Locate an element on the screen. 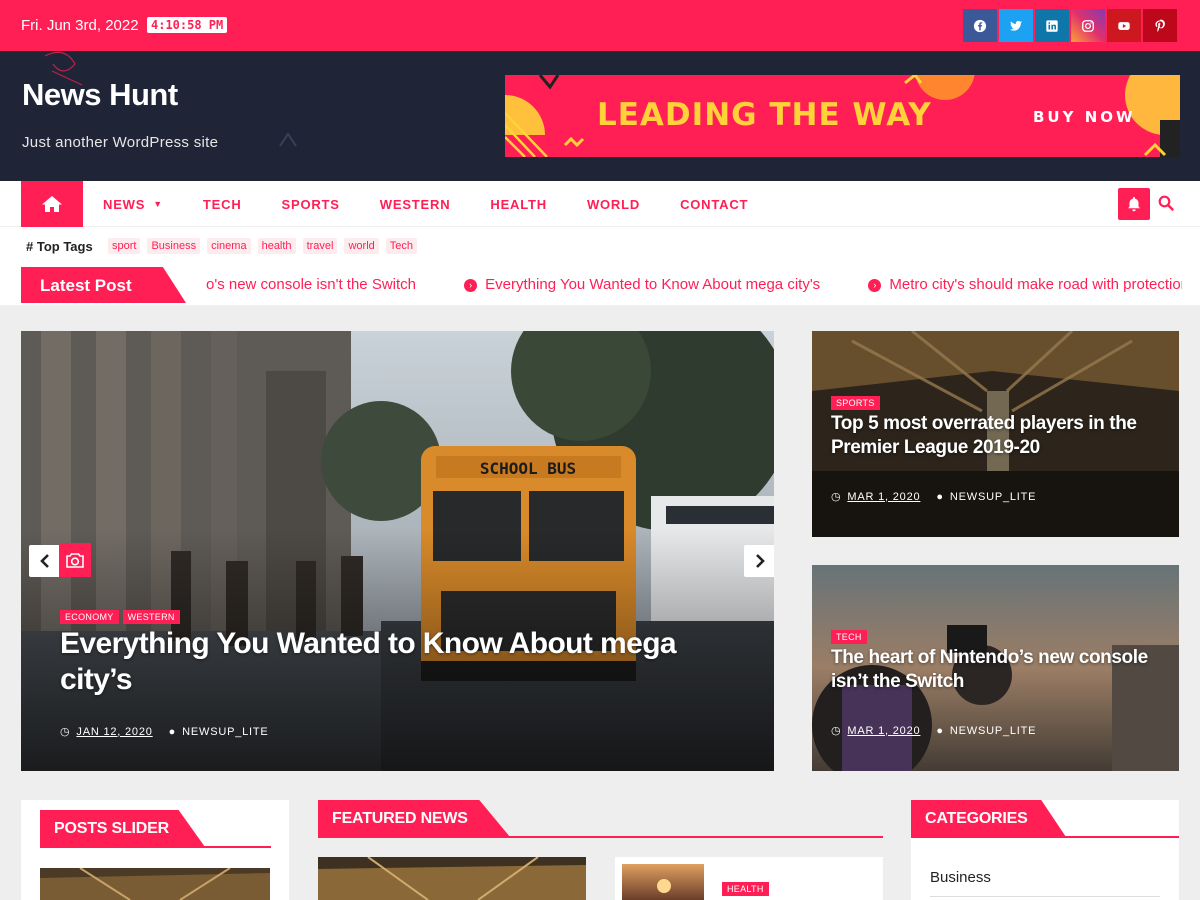 Image resolution: width=1200 pixels, height=900 pixels. slider-next-button is located at coordinates (759, 561).